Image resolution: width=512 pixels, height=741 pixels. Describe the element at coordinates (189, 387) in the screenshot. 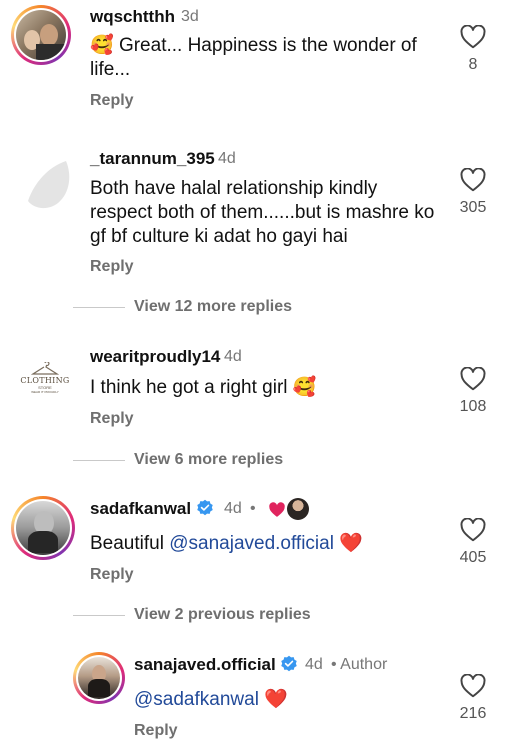

I see `comment-body: I think he got a right girl` at that location.